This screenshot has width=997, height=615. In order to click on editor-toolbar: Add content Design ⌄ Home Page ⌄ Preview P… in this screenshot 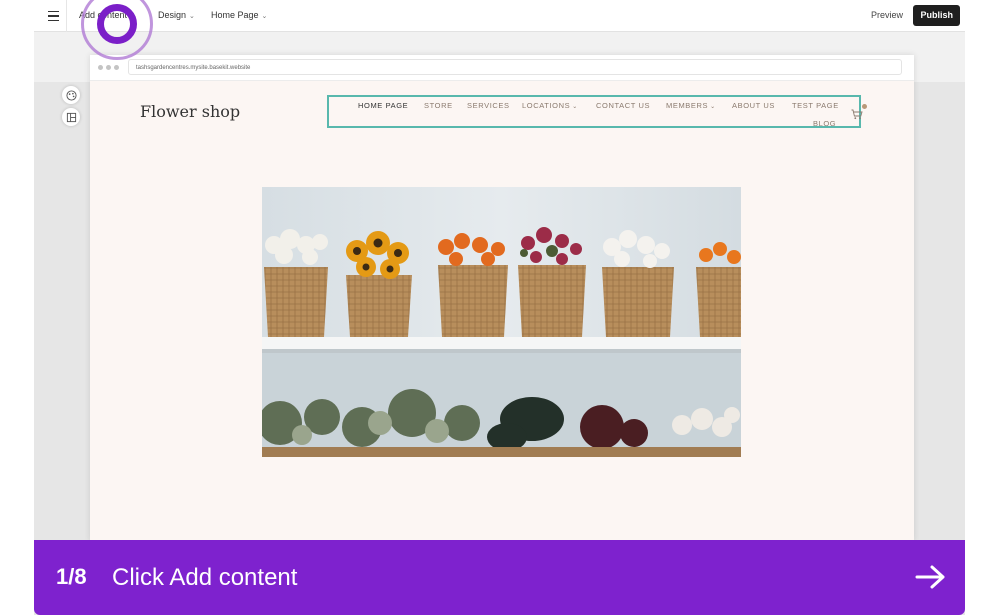, I will do `click(499, 16)`.